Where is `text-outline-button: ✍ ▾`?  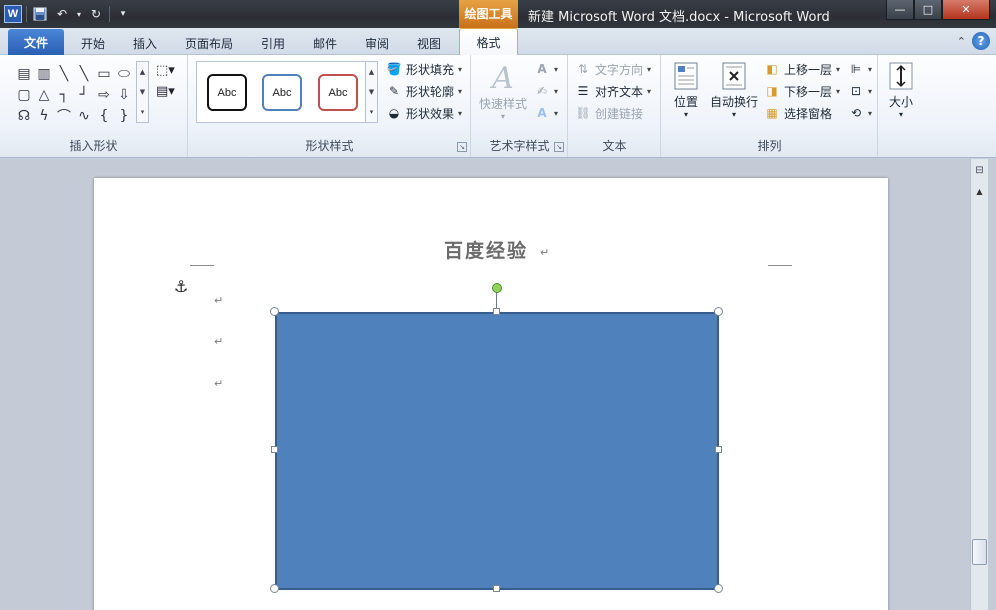
text-outline-button: ✍ ▾ is located at coordinates (546, 91).